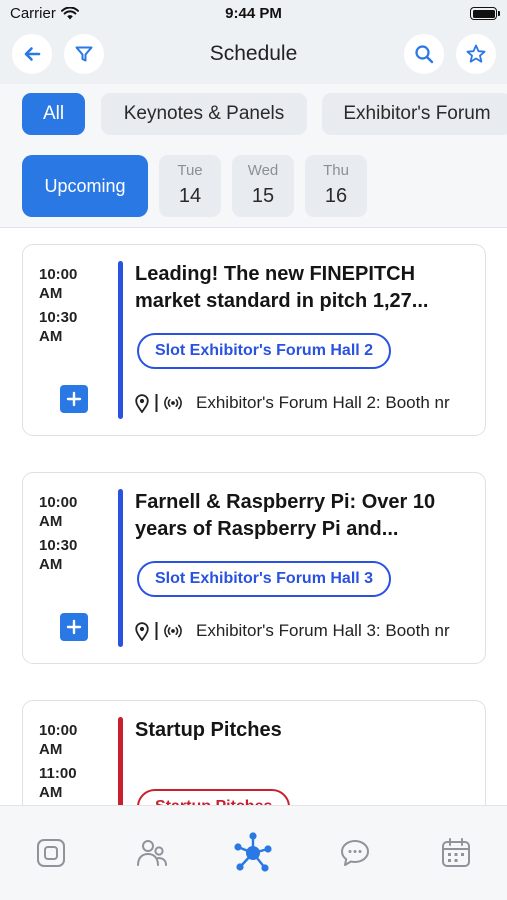 Image resolution: width=507 pixels, height=900 pixels. I want to click on favorites-button, so click(476, 54).